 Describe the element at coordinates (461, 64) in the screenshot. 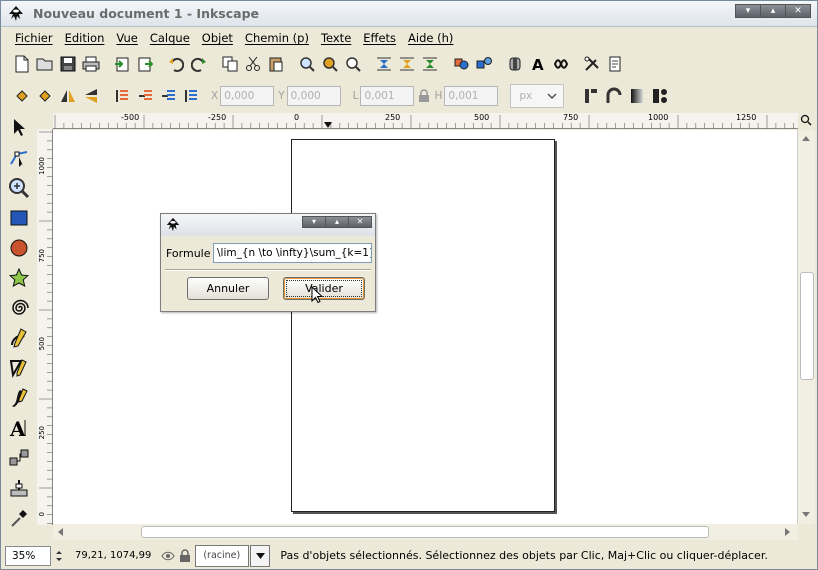

I see `group-button` at that location.